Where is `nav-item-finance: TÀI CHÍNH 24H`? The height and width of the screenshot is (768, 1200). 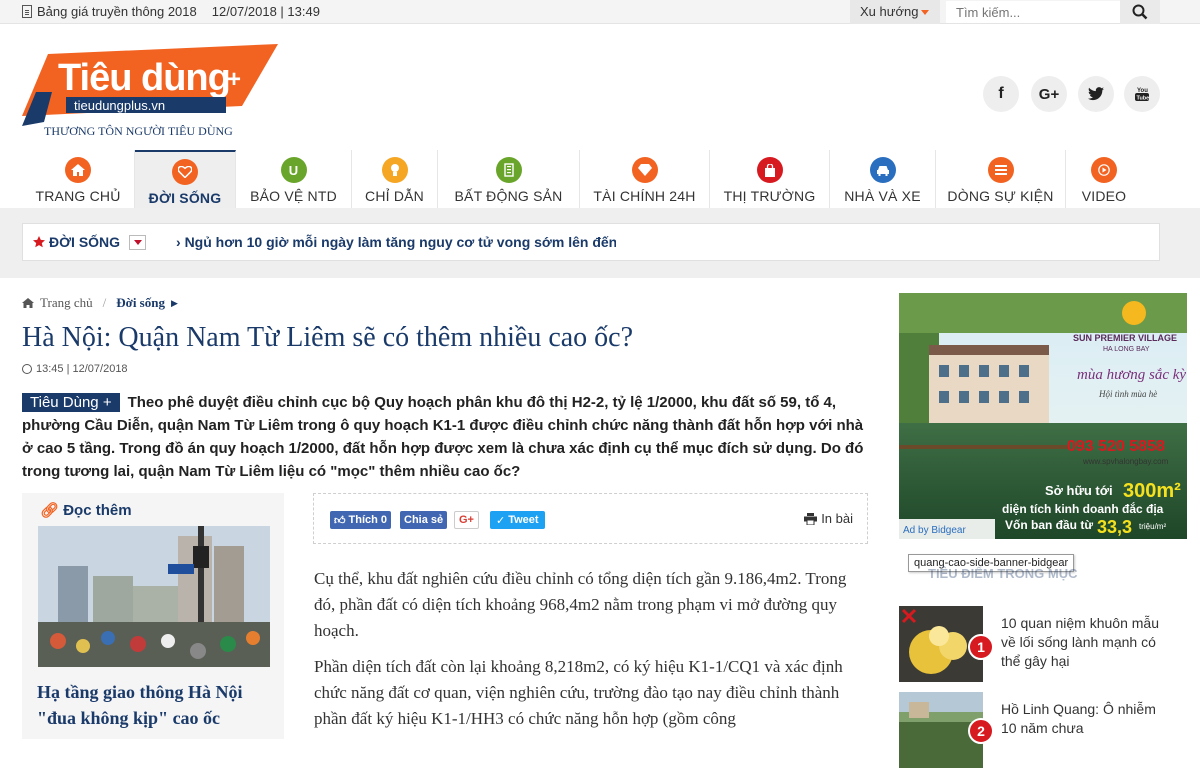 nav-item-finance: TÀI CHÍNH 24H is located at coordinates (645, 179).